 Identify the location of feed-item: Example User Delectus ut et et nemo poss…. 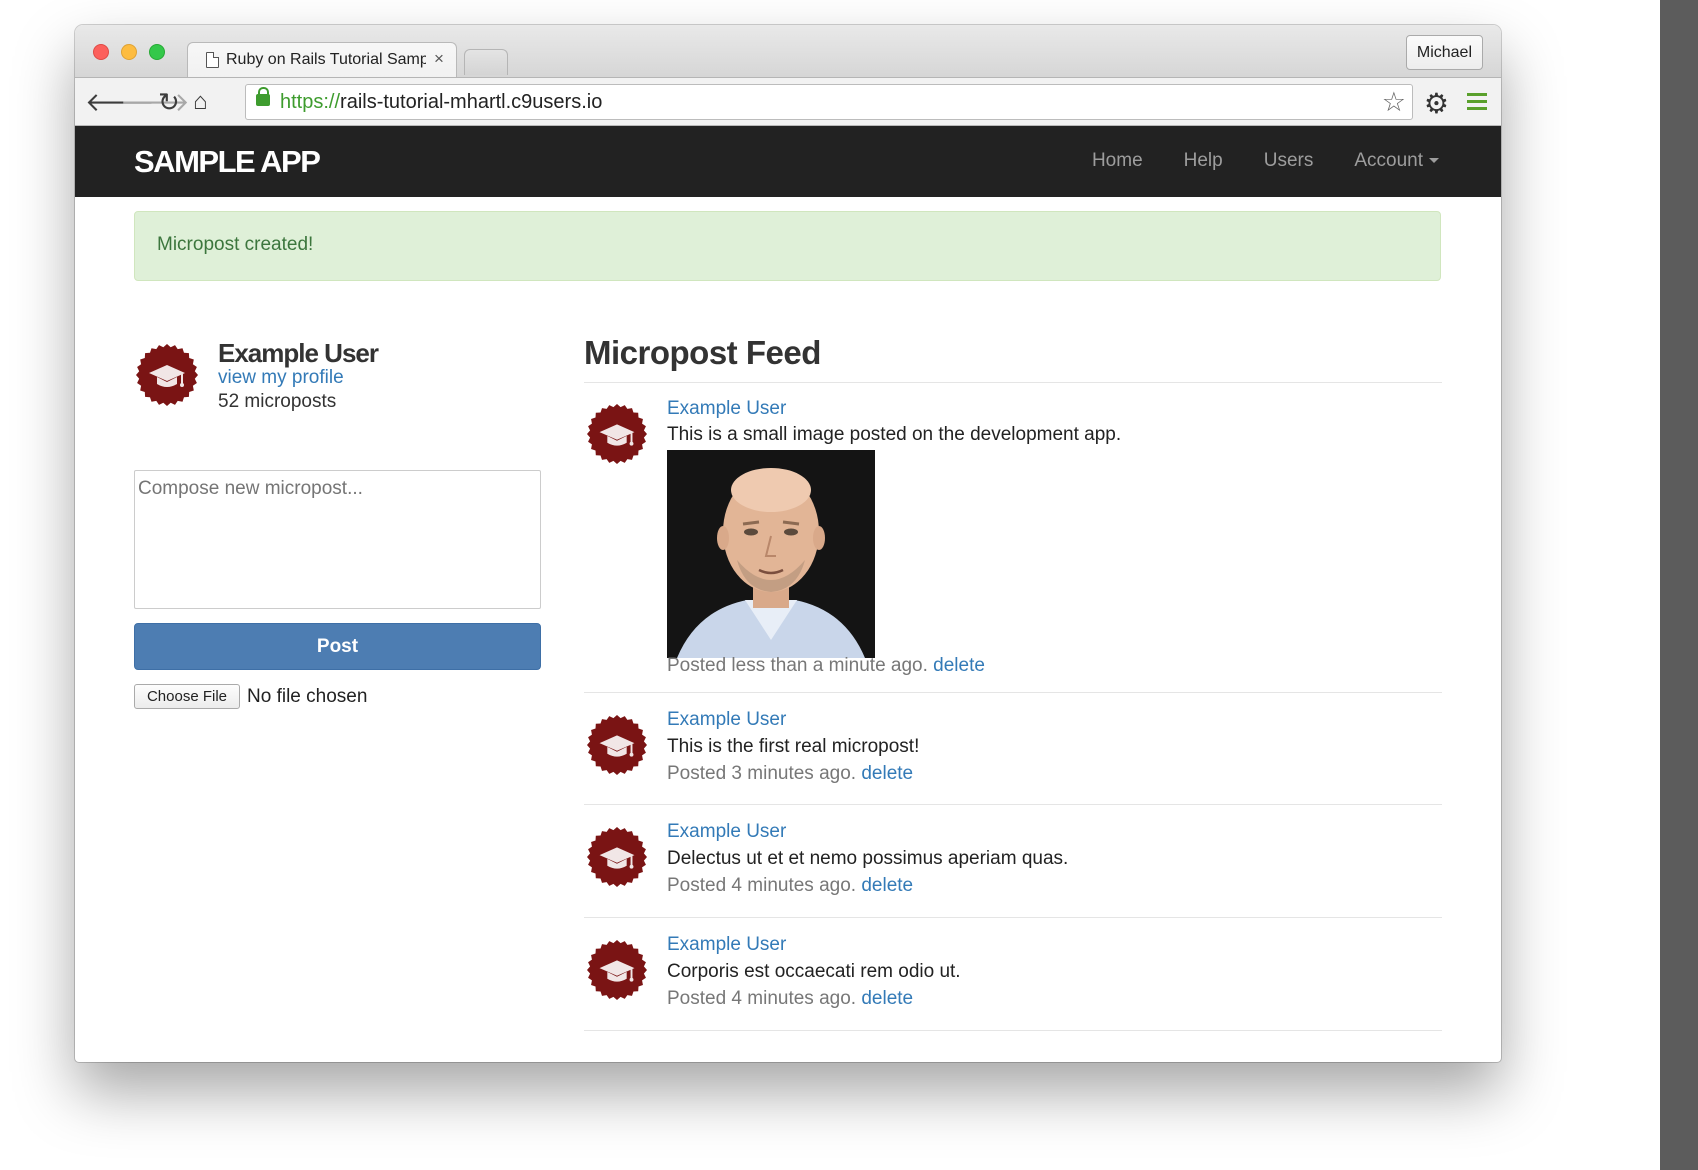
(1013, 861).